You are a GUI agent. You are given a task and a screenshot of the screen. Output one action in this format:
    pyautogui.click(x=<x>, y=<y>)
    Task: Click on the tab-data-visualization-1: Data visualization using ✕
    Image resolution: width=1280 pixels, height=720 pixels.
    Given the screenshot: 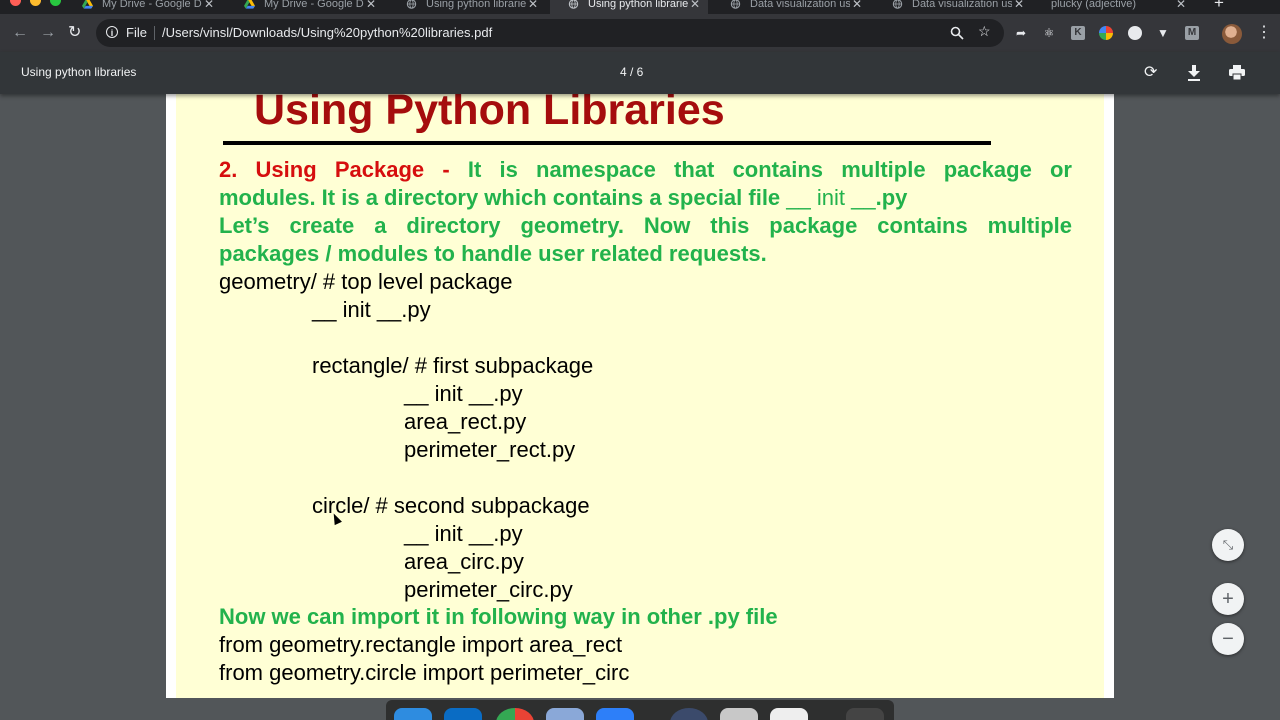 What is the action you would take?
    pyautogui.click(x=791, y=7)
    